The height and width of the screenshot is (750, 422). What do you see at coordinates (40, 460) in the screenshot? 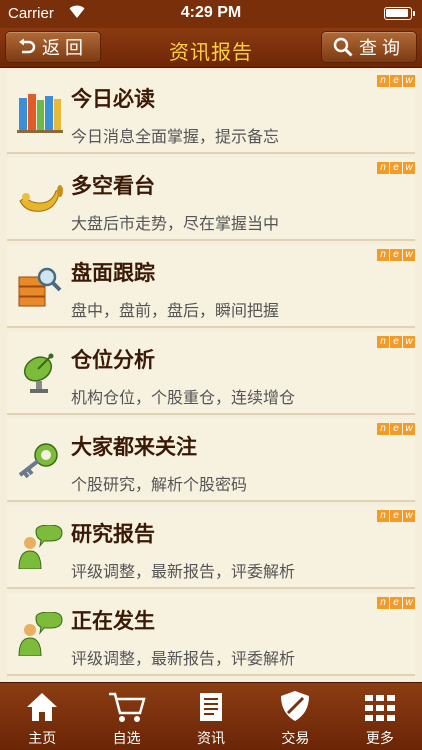
I see `key-icon` at bounding box center [40, 460].